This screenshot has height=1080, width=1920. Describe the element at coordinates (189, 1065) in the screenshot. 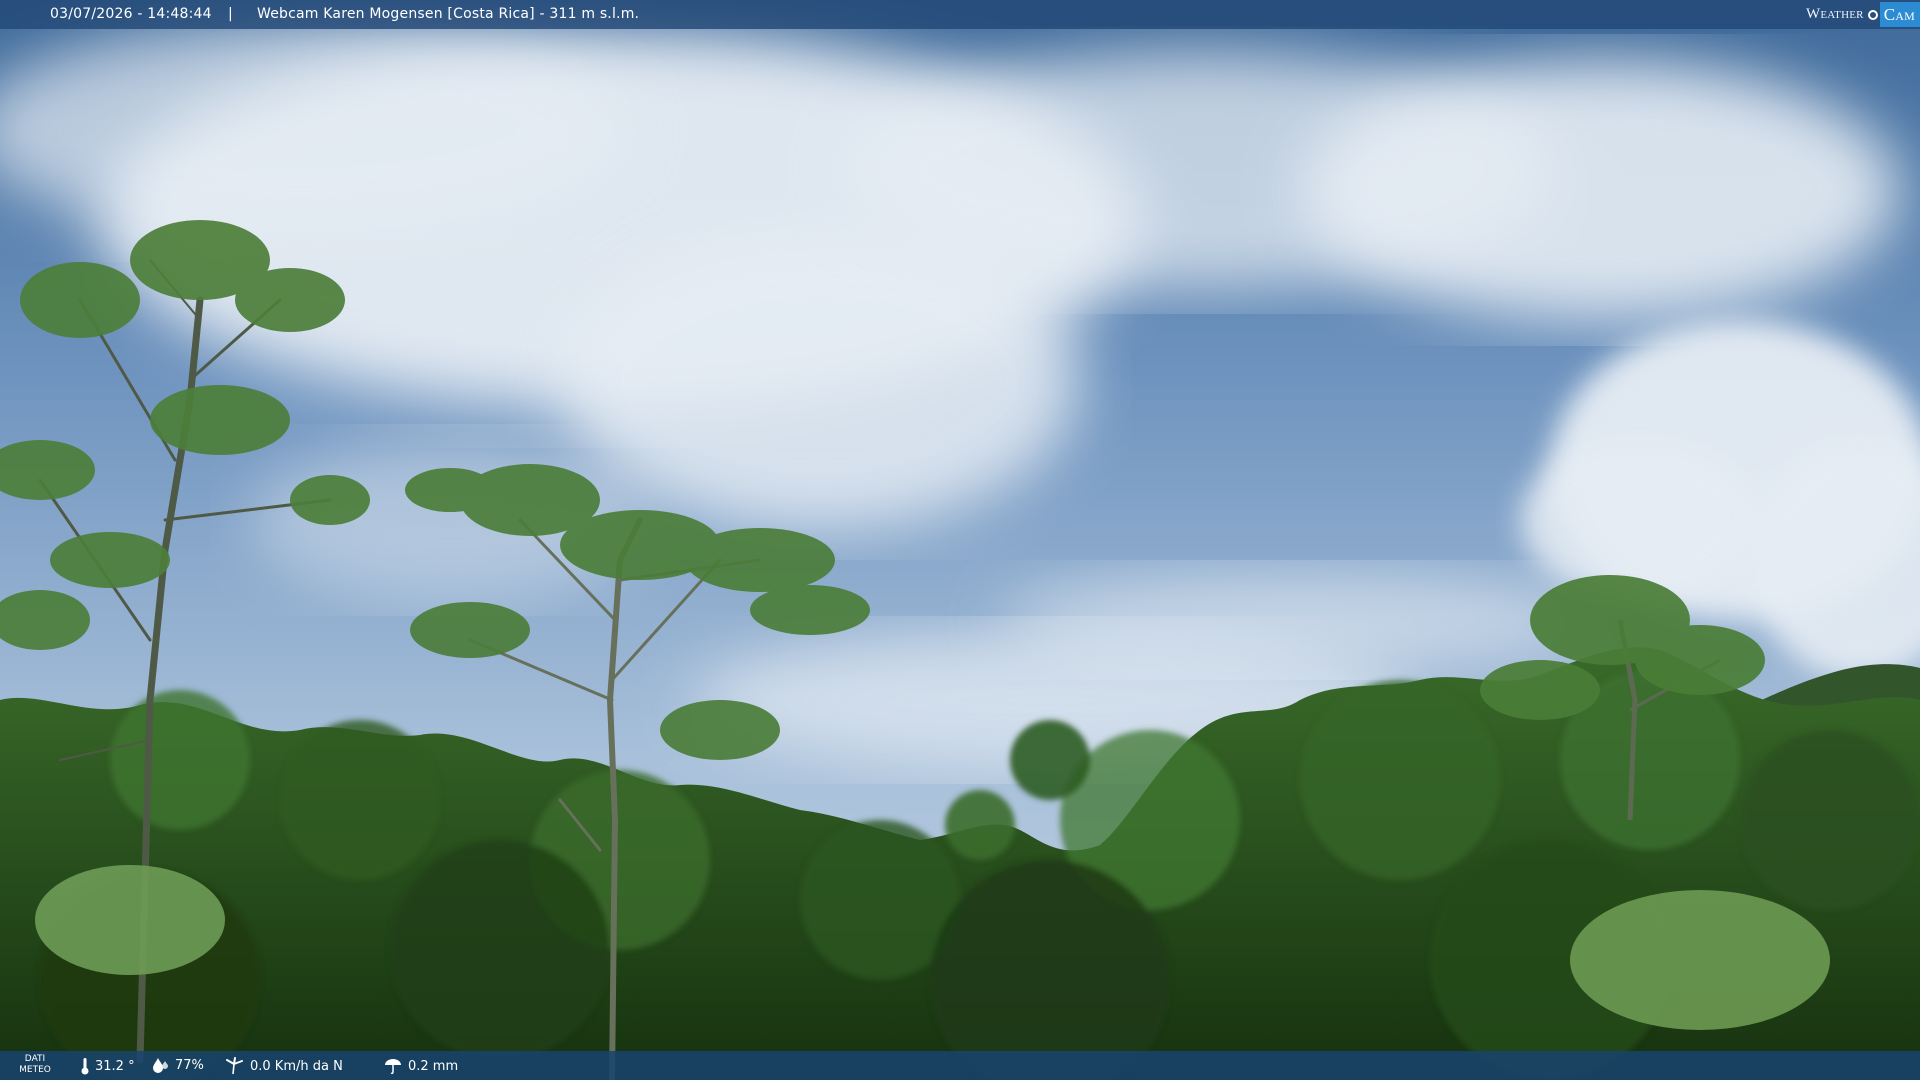

I see `humidity-value: 77%` at that location.